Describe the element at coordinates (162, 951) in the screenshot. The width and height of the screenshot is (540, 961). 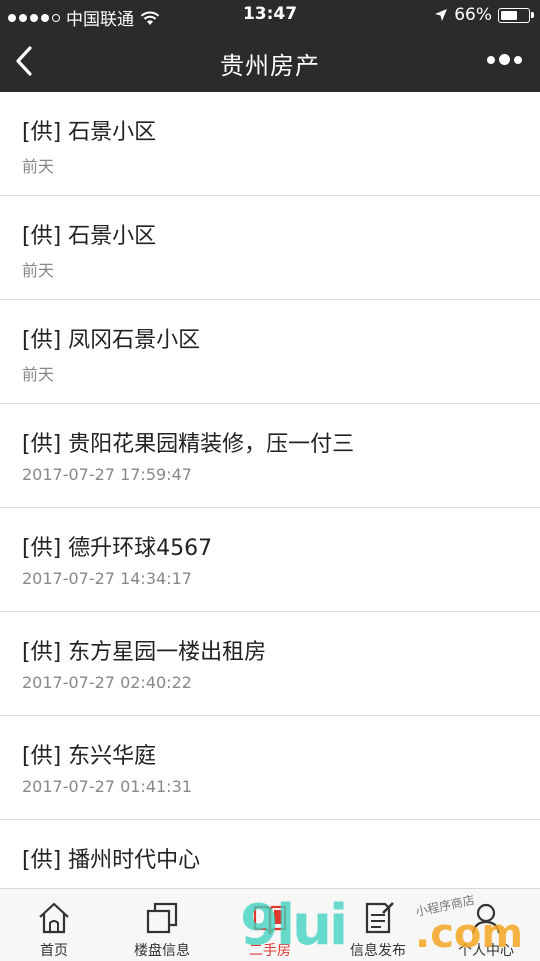
I see `tab-label: 楼盘信息` at that location.